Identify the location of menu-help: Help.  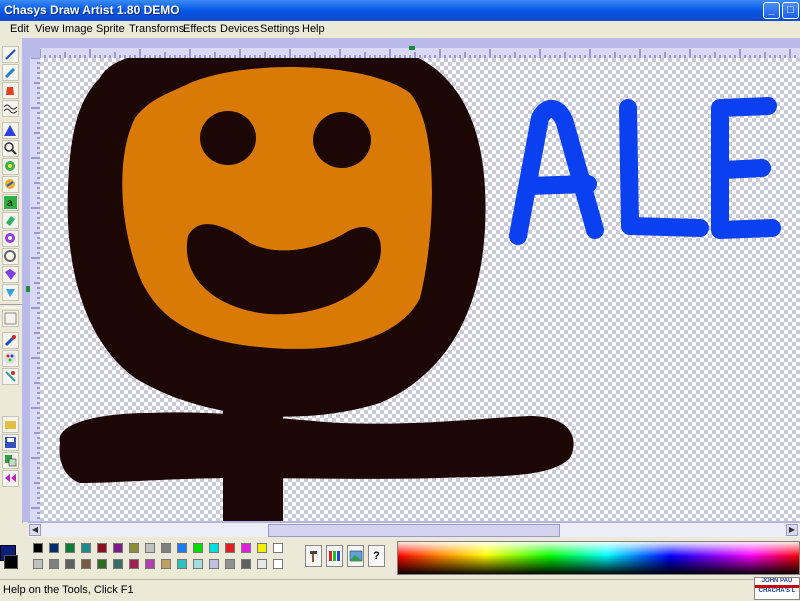
(313, 29).